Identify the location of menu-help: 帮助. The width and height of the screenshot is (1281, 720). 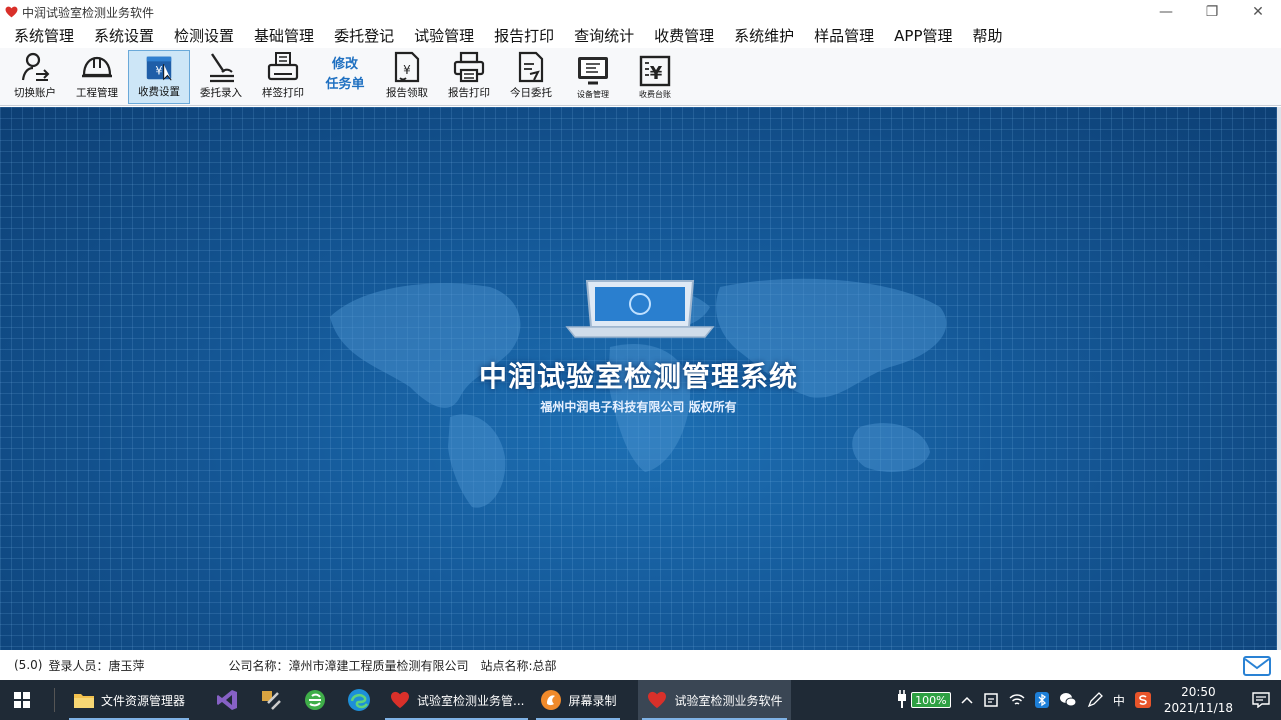
(988, 36).